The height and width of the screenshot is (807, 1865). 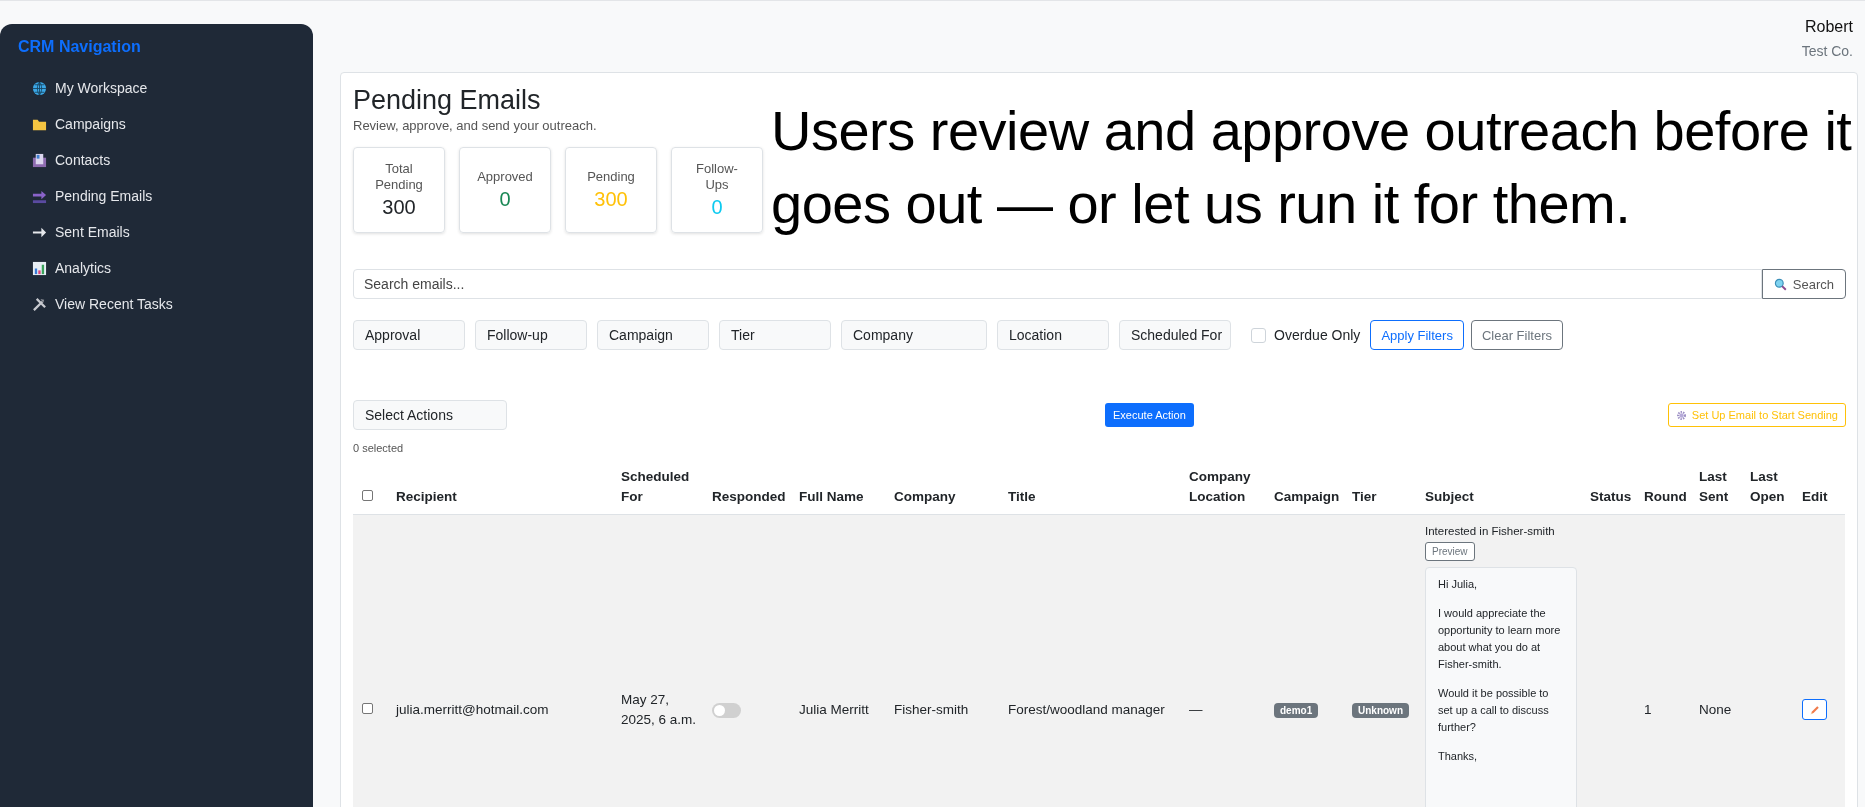 What do you see at coordinates (378, 448) in the screenshot?
I see `selected-count: 0 selected` at bounding box center [378, 448].